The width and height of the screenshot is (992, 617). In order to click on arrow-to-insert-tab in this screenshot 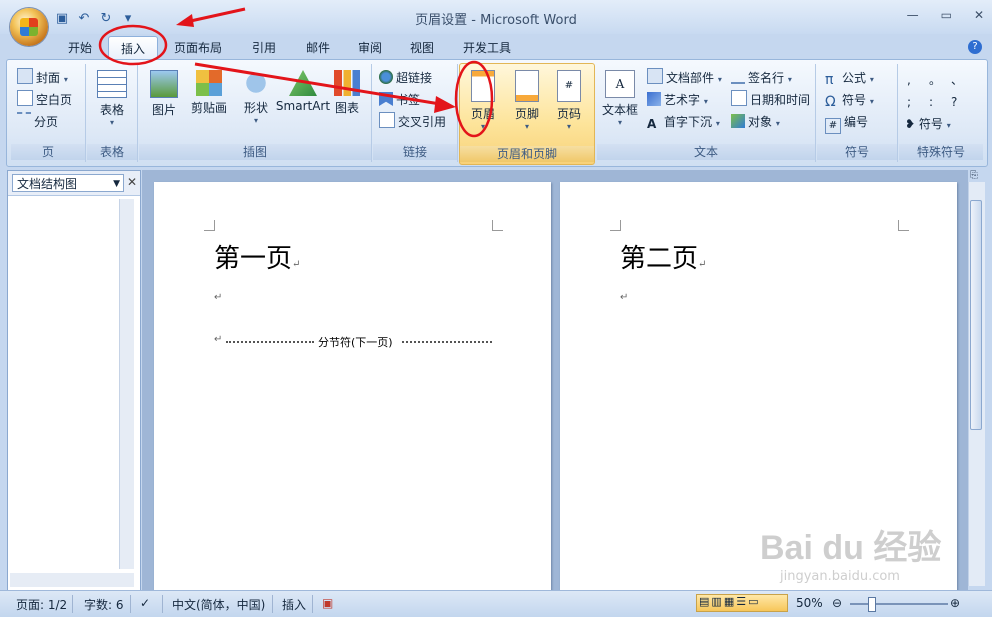, I will do `click(215, 15)`.